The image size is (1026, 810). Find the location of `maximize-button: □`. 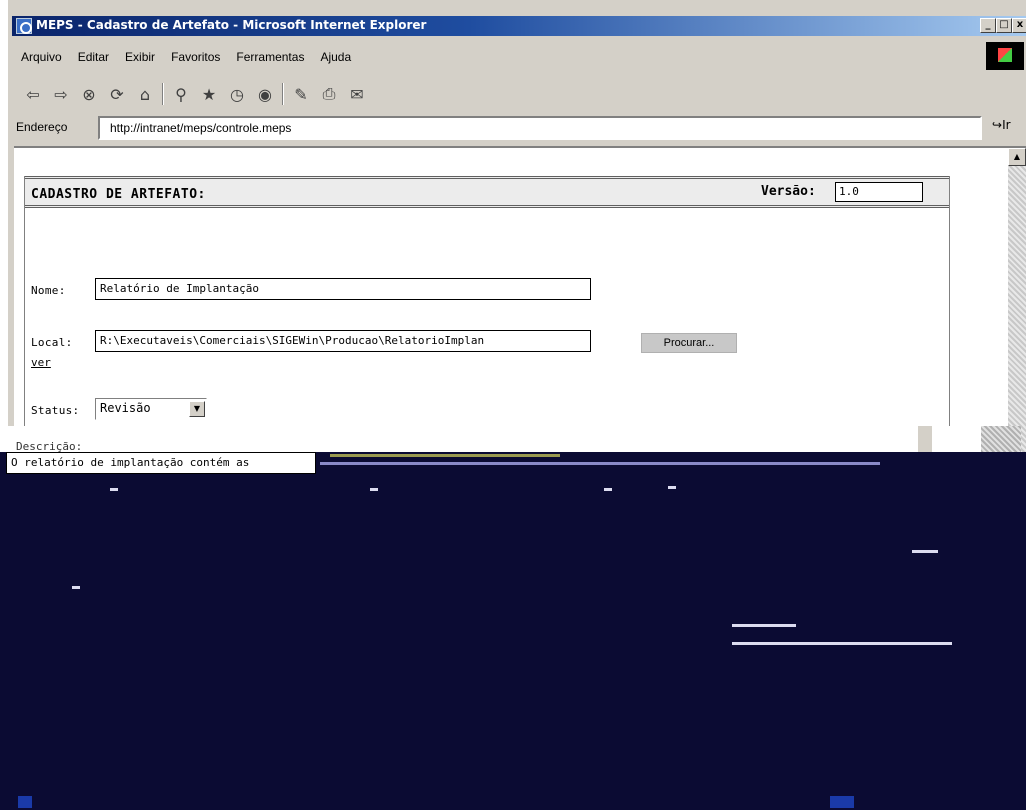

maximize-button: □ is located at coordinates (1004, 25).